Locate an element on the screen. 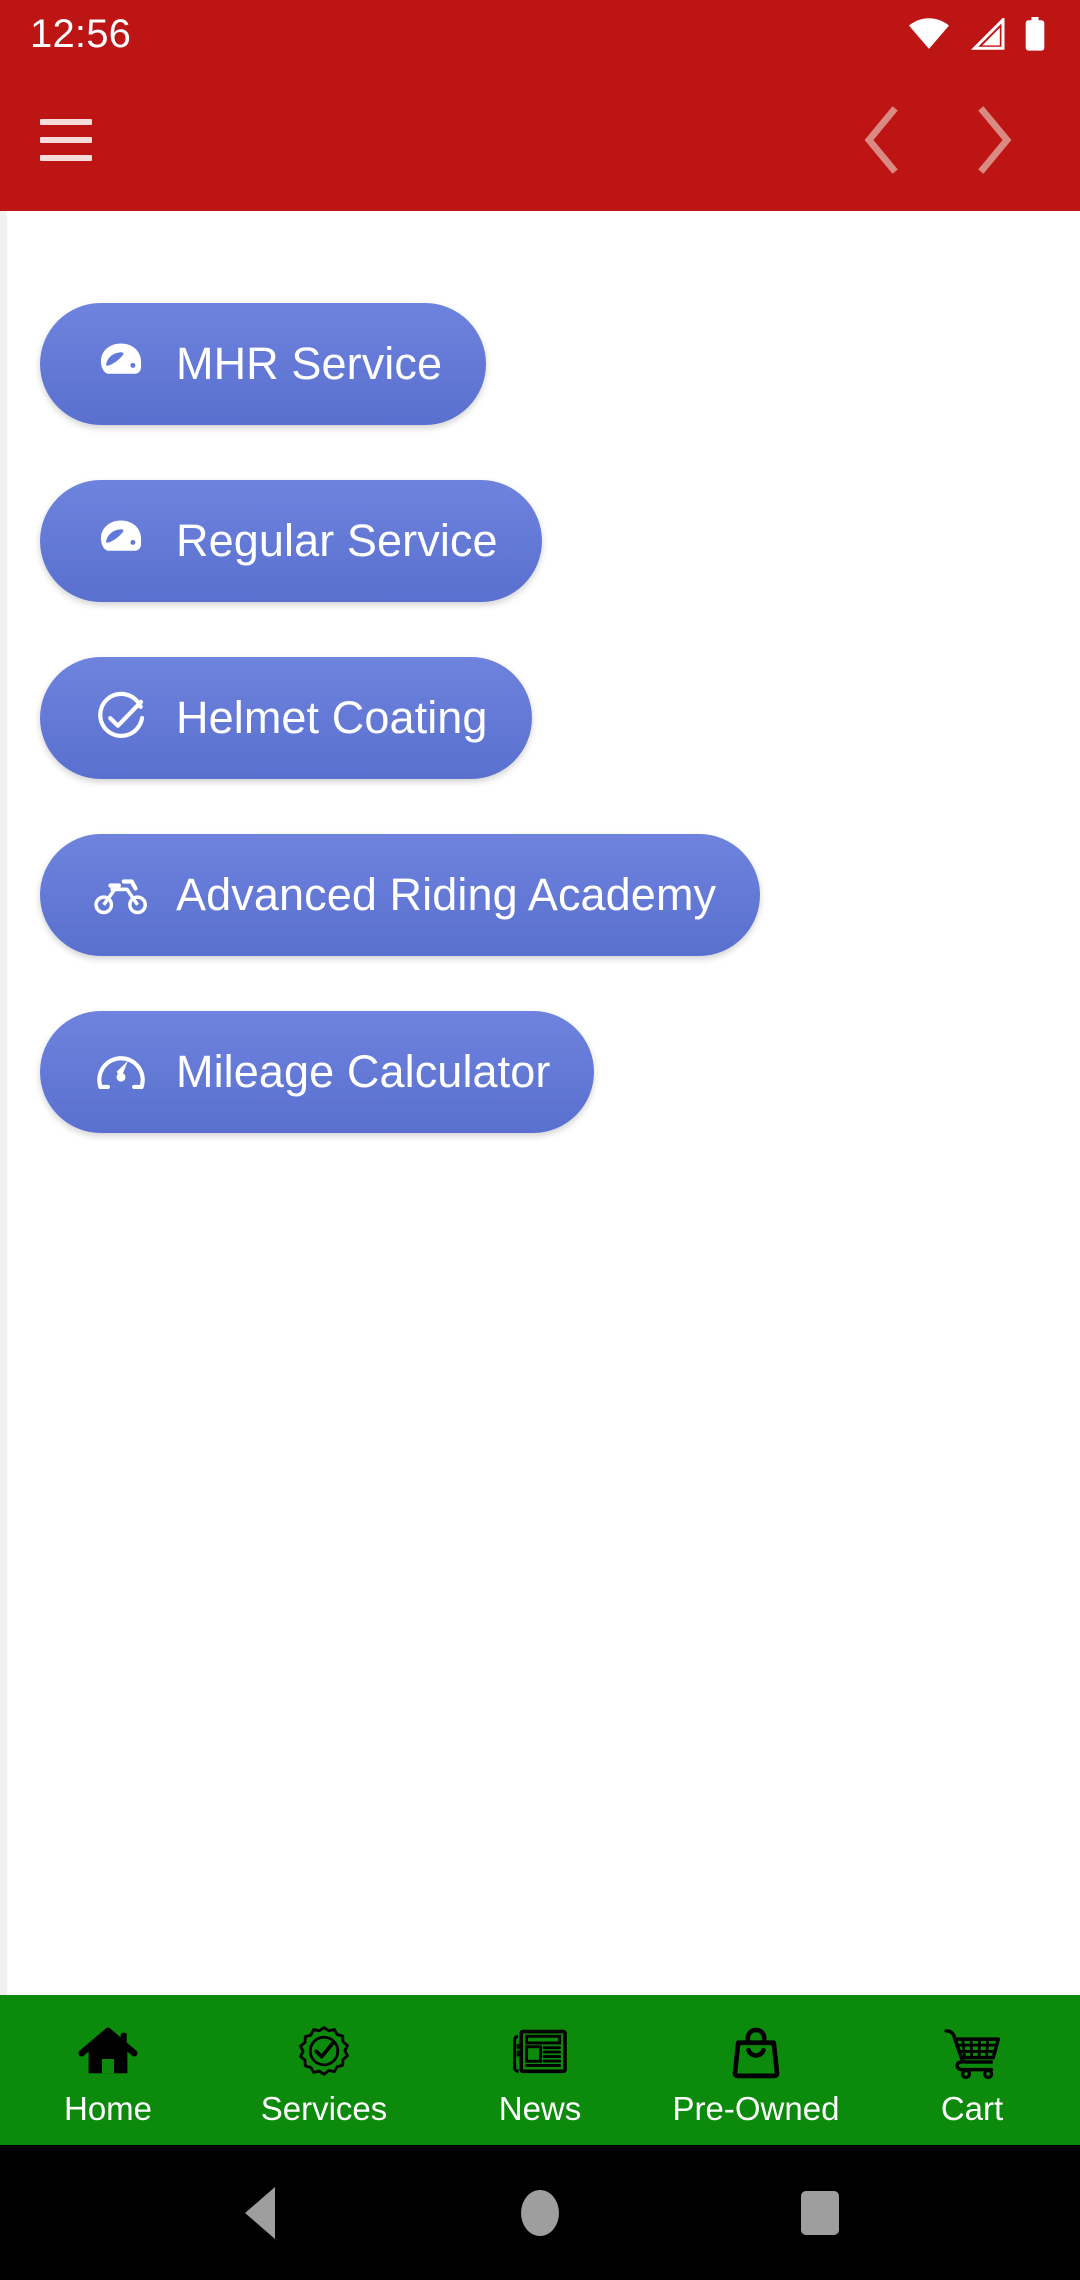 Image resolution: width=1080 pixels, height=2280 pixels. newspaper-icon is located at coordinates (540, 2053).